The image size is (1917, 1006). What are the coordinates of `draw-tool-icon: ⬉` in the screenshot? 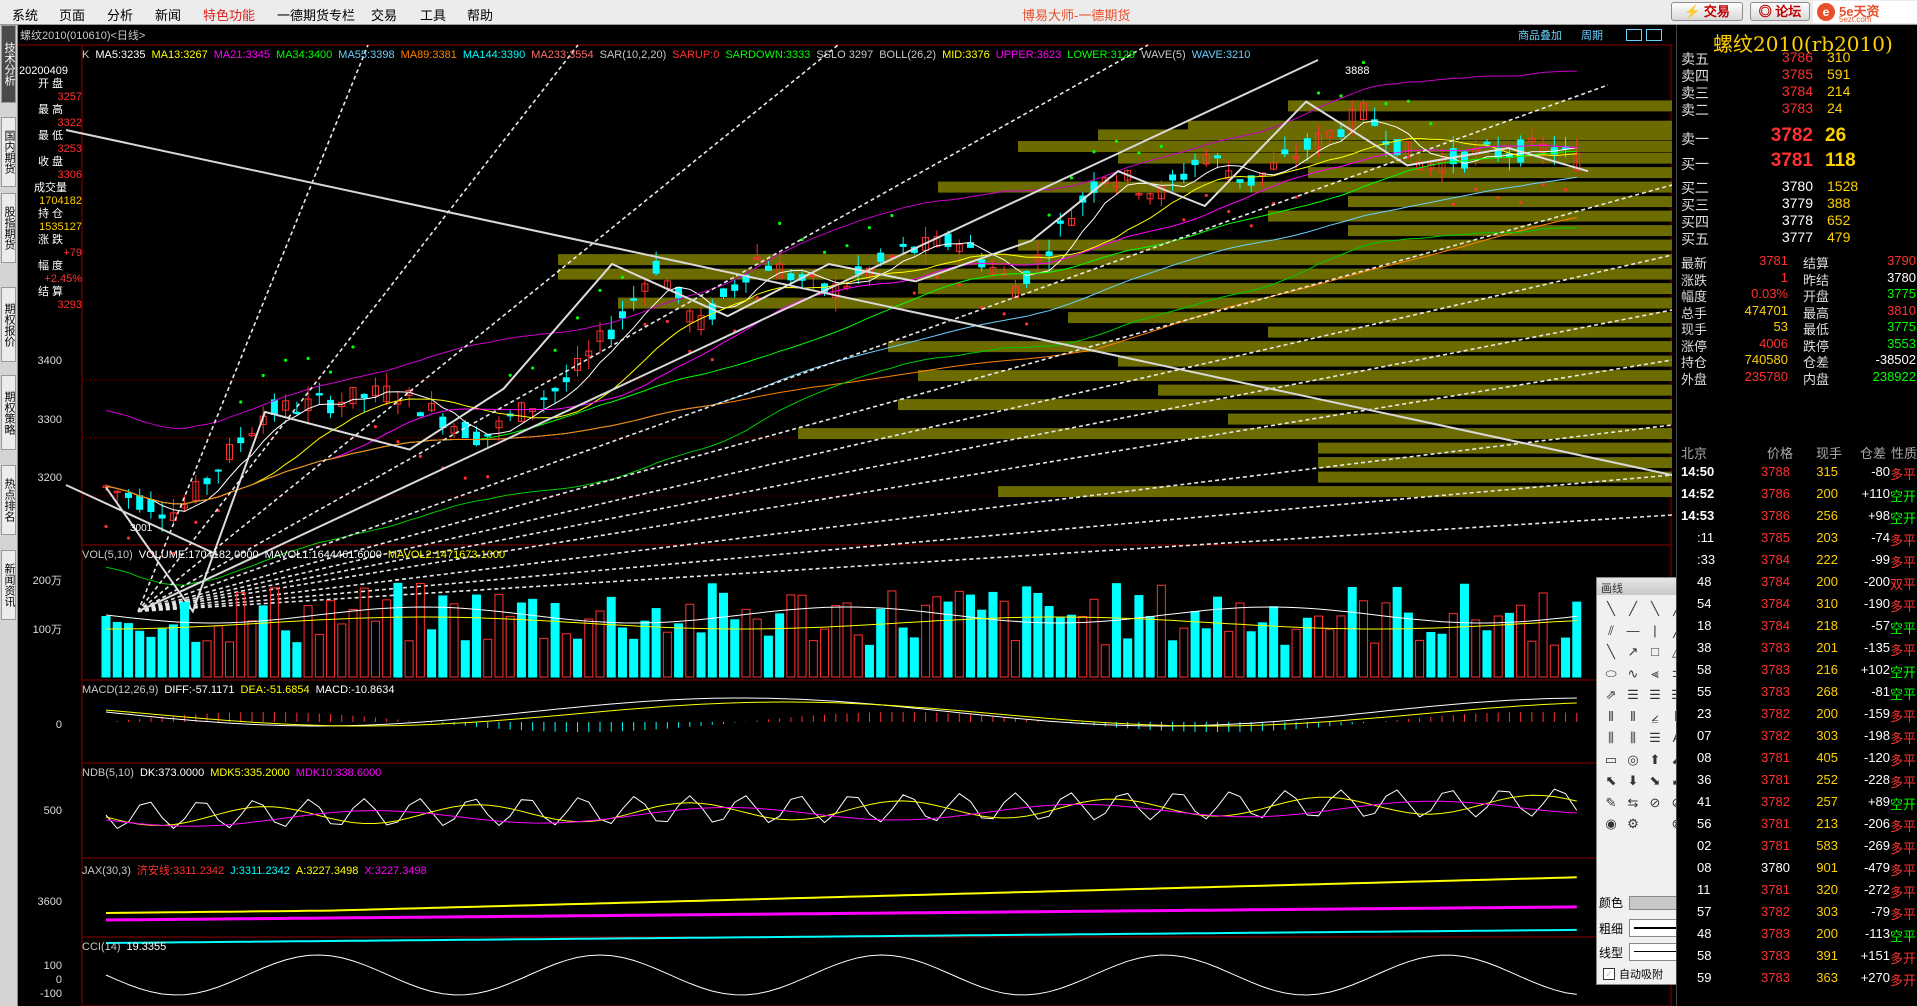 It's located at (1611, 781).